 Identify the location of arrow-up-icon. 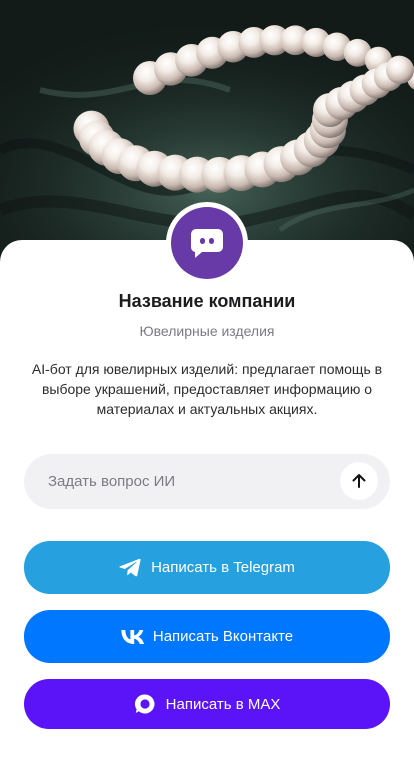
(359, 481).